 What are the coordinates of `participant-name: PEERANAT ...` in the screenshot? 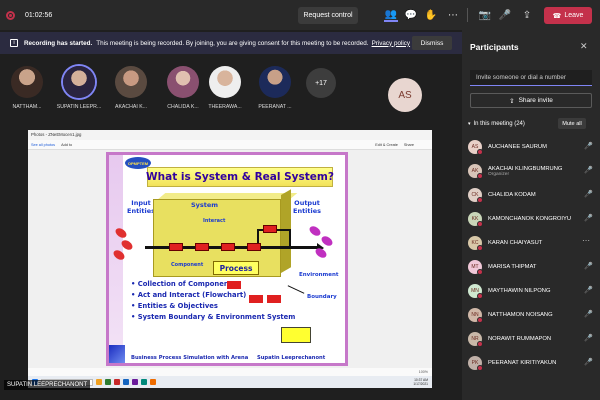 It's located at (275, 107).